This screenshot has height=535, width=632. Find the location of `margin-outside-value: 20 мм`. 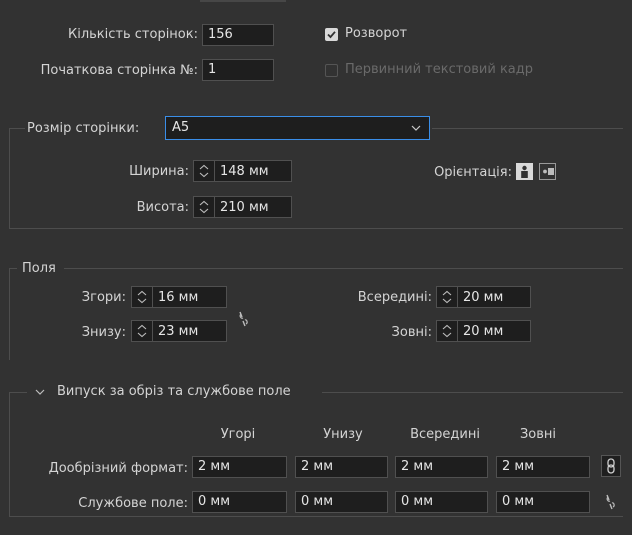

margin-outside-value: 20 мм is located at coordinates (483, 331).